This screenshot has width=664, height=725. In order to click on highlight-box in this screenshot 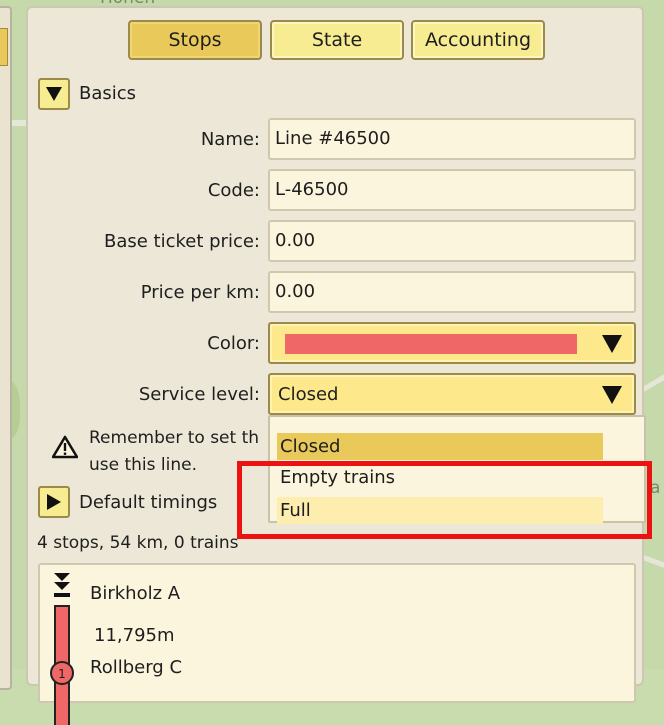, I will do `click(444, 500)`.